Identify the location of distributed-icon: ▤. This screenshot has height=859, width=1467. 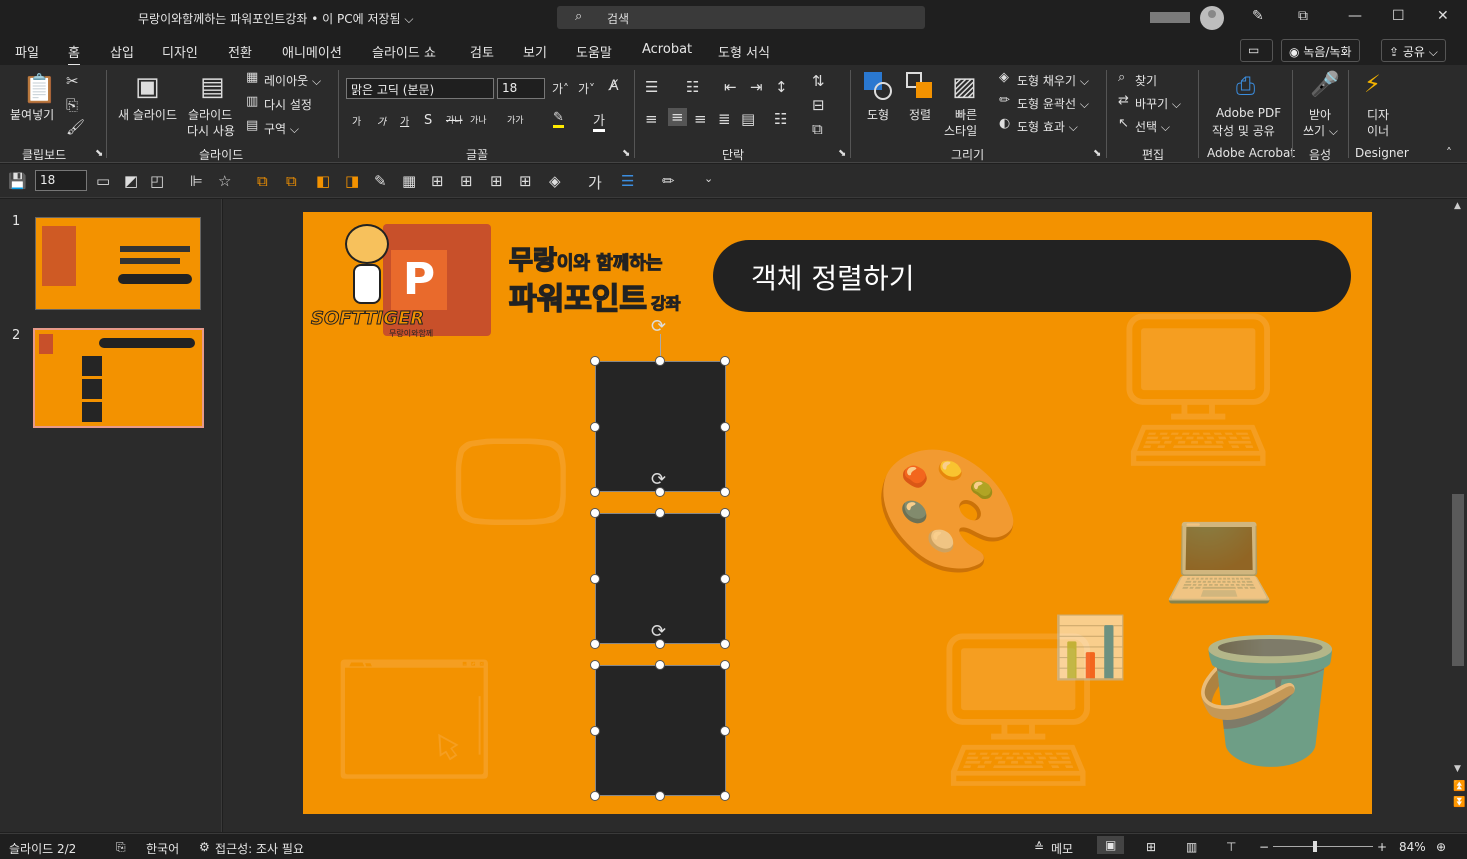
(748, 119).